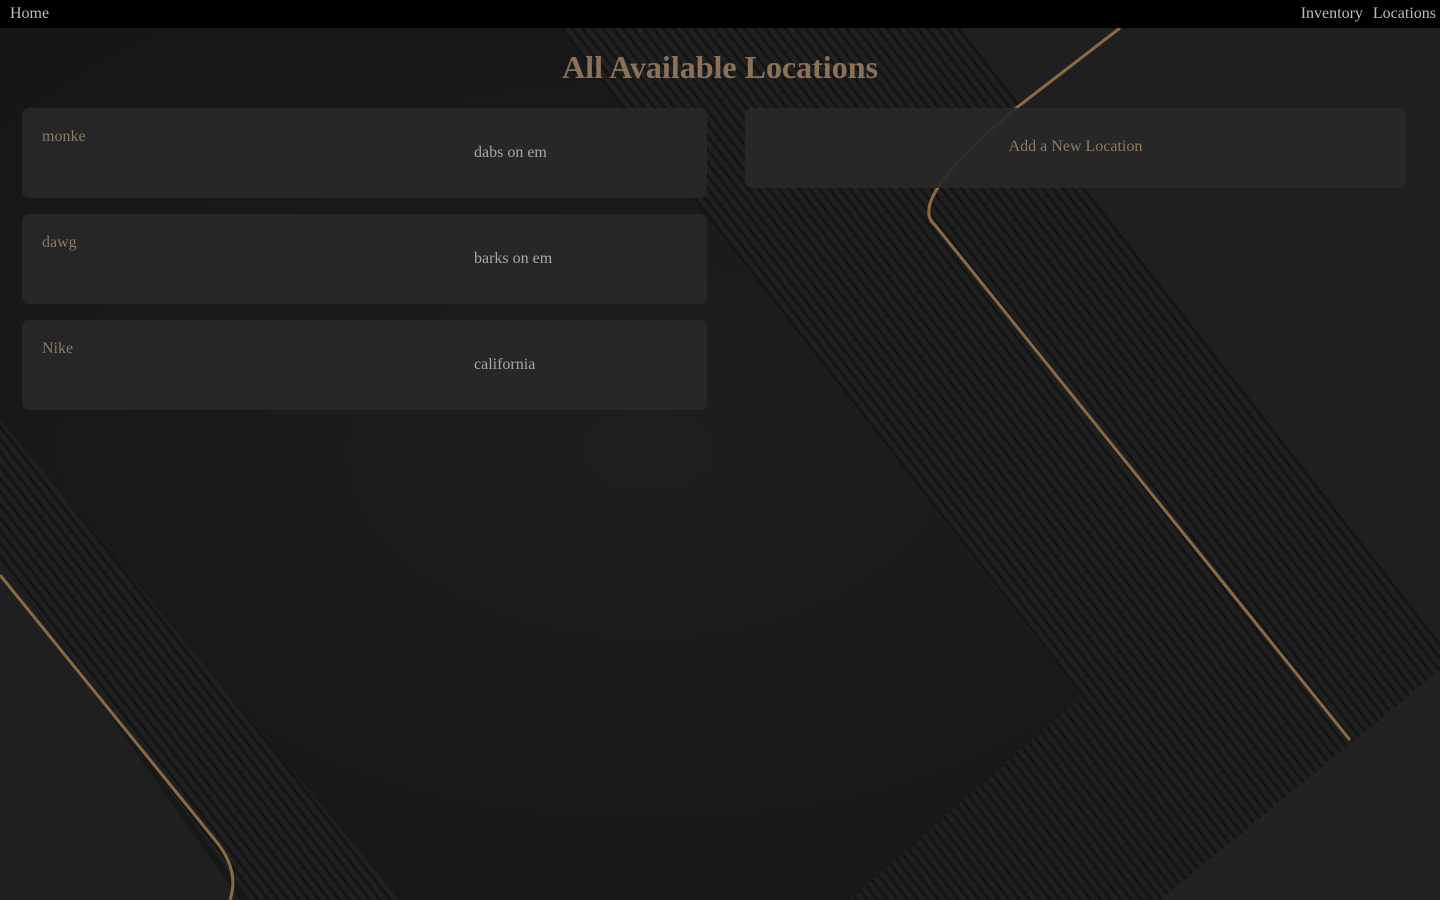 The image size is (1440, 900). I want to click on location-card: Nike california, so click(364, 365).